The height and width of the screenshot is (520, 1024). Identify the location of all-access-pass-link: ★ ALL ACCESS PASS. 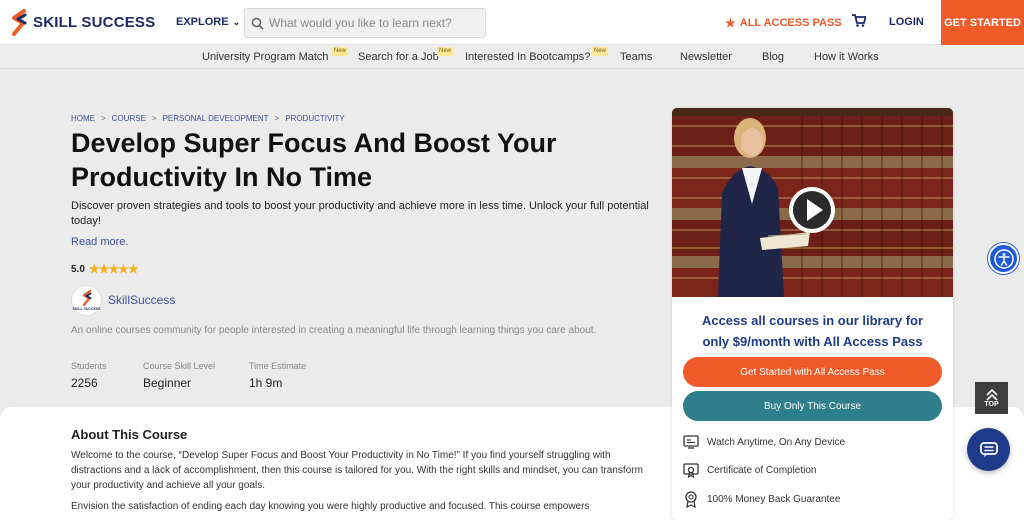
(783, 23).